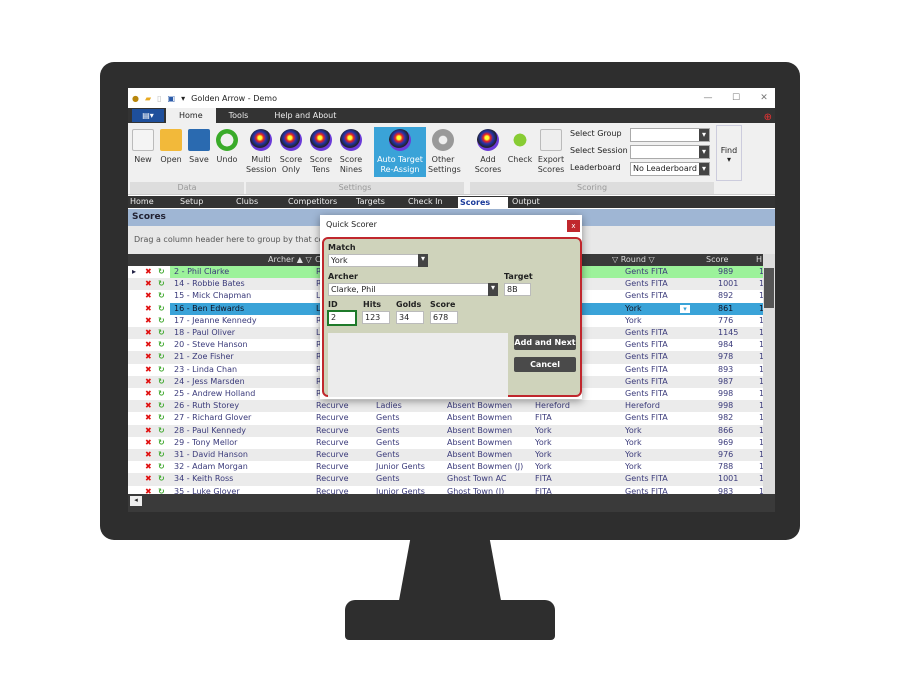 The image size is (900, 700). Describe the element at coordinates (211, 454) in the screenshot. I see `cell-archer: 31 - David Hanson` at that location.